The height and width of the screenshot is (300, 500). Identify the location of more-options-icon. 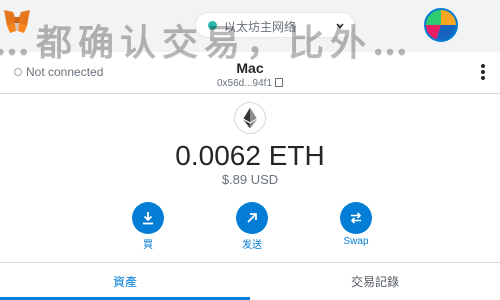
(483, 73).